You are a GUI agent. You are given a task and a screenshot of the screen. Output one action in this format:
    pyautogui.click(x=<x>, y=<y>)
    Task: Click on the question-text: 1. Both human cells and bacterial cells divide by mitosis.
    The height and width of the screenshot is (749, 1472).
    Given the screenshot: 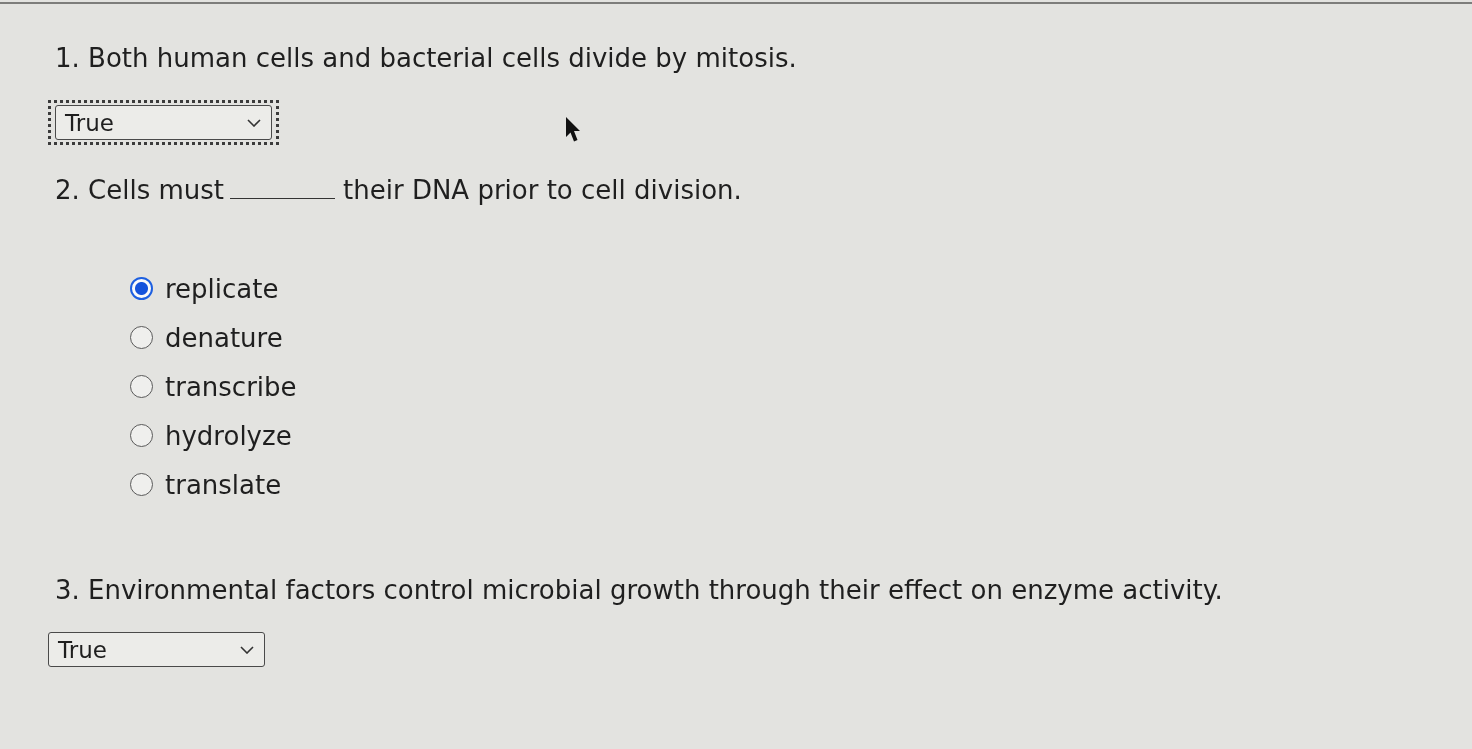 What is the action you would take?
    pyautogui.click(x=426, y=58)
    